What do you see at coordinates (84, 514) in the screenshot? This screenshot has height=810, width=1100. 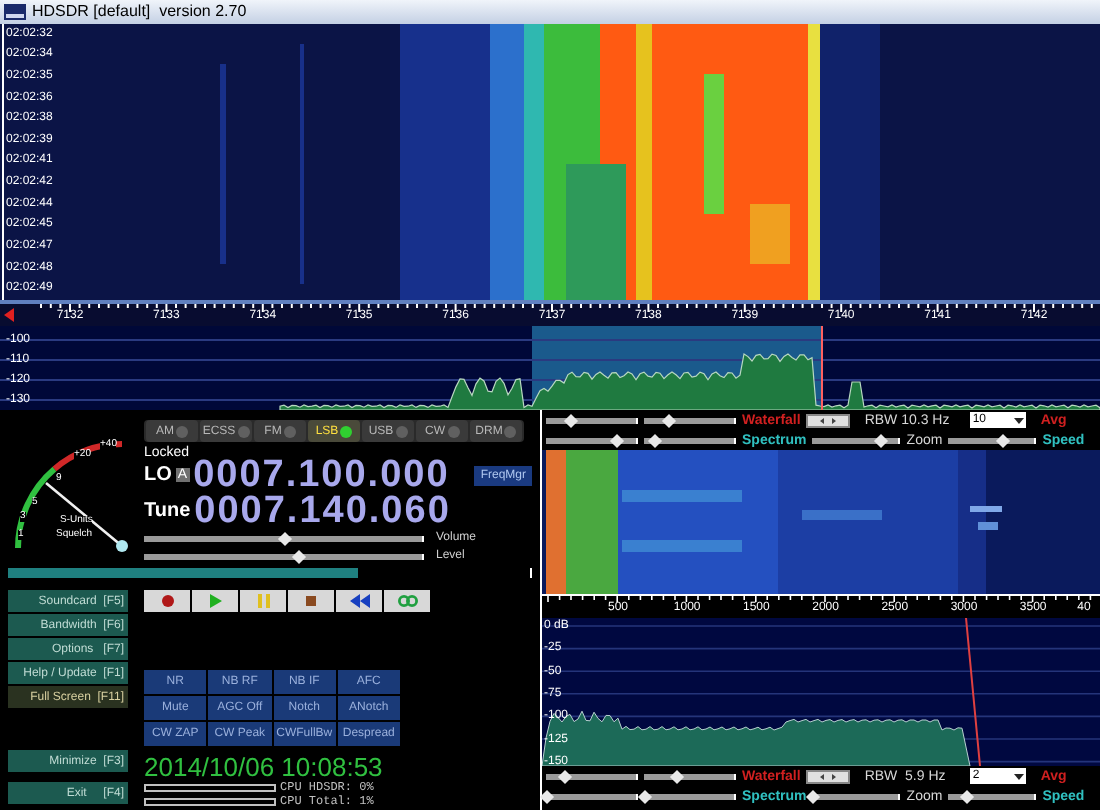 I see `meter-needle` at bounding box center [84, 514].